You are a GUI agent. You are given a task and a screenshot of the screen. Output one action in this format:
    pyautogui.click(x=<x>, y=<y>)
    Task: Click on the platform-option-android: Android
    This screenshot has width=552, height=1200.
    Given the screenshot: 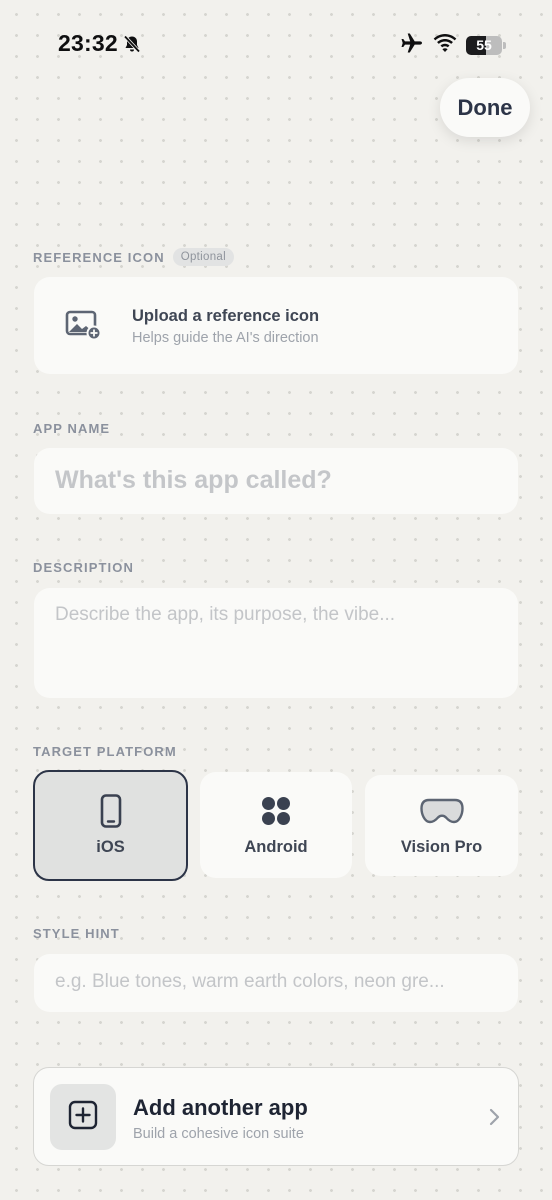 What is the action you would take?
    pyautogui.click(x=276, y=825)
    